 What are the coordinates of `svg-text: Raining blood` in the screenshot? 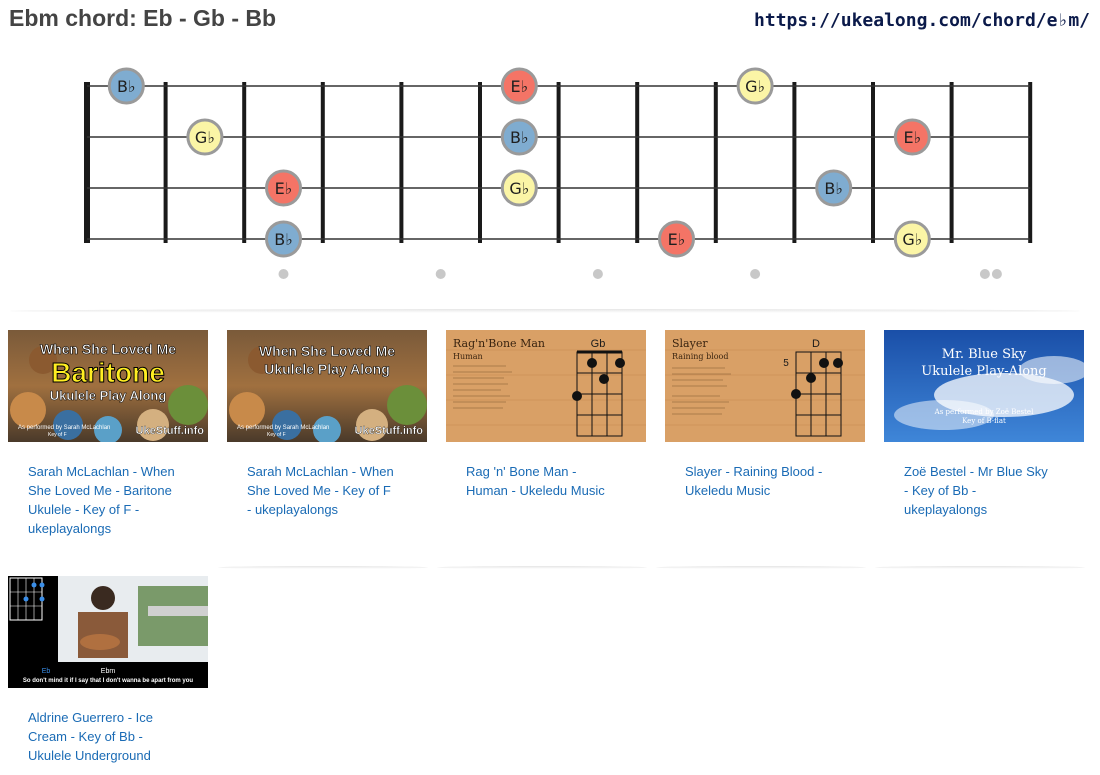 It's located at (700, 356).